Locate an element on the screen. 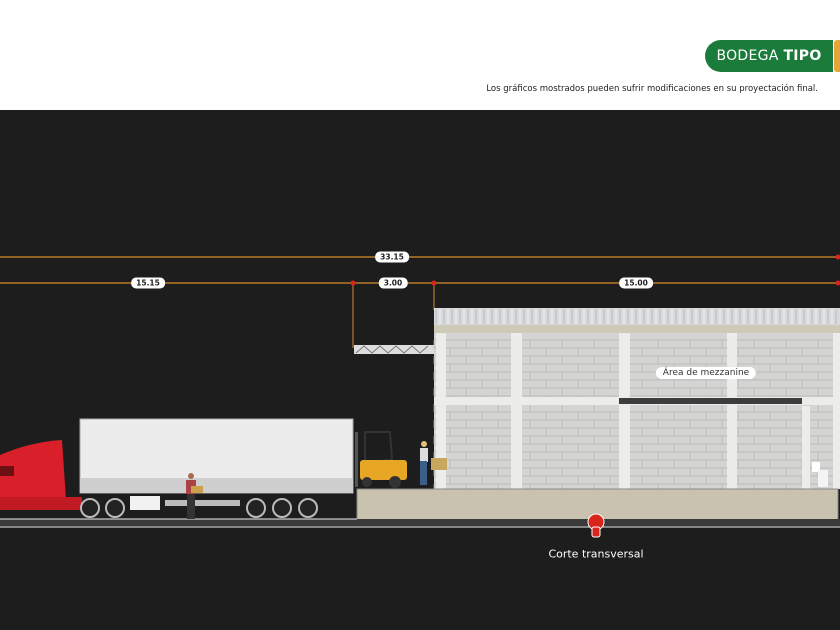  brick-wall is located at coordinates (637, 411).